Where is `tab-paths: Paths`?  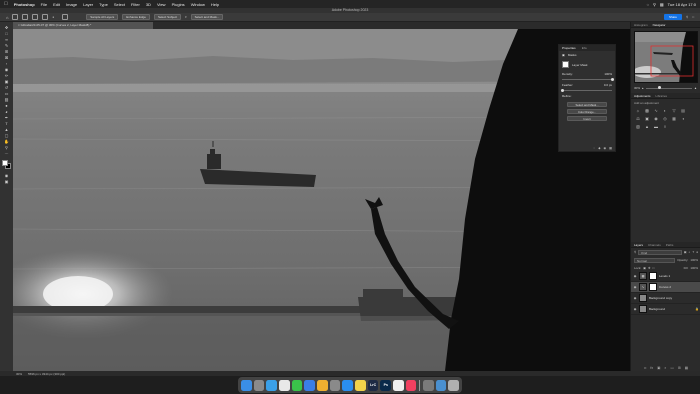 tab-paths: Paths is located at coordinates (670, 245).